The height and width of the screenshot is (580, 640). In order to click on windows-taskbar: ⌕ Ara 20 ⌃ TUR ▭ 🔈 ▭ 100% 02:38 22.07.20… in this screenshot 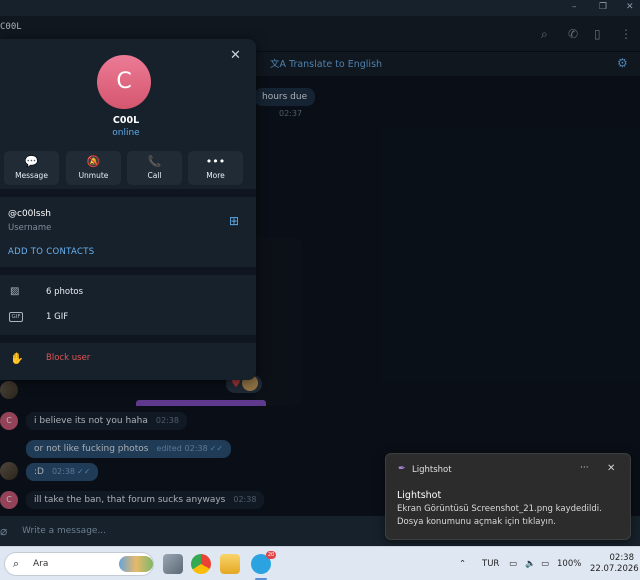, I will do `click(320, 563)`.